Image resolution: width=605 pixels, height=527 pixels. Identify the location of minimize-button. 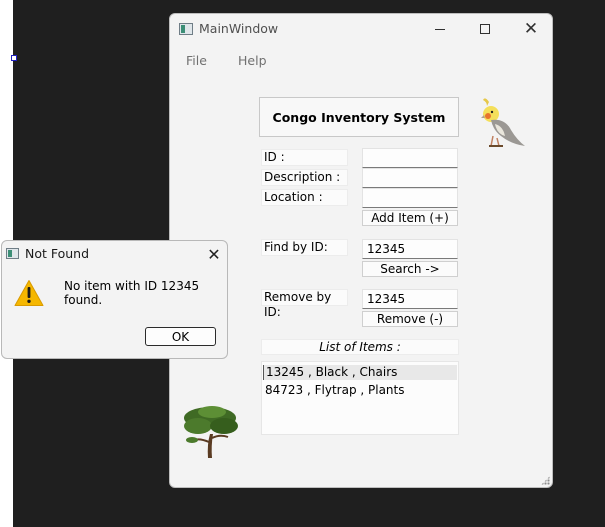
(440, 29).